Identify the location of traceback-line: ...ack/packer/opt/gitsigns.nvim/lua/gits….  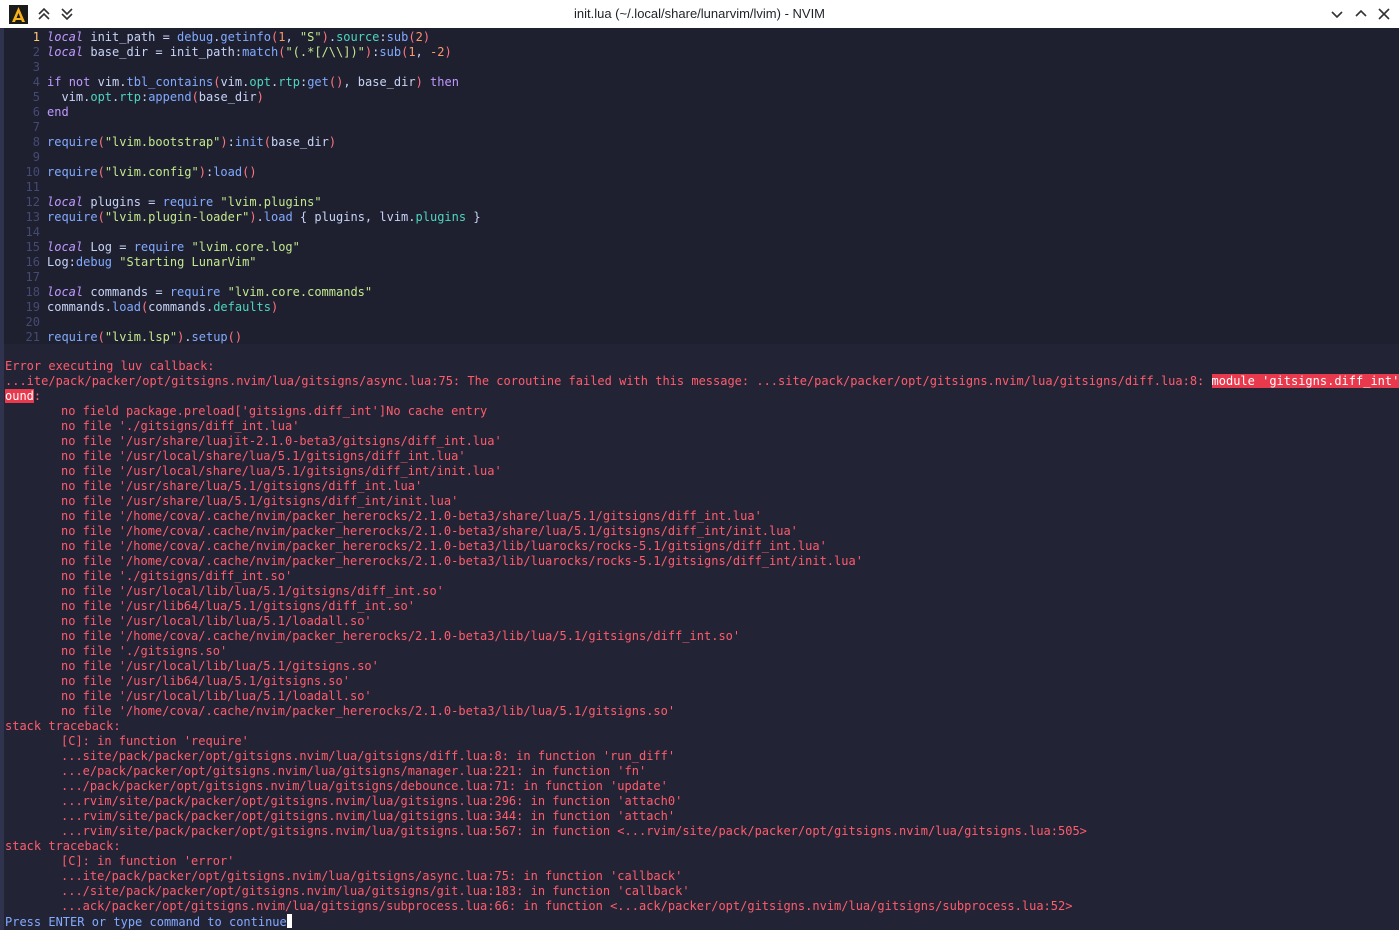
(538, 906).